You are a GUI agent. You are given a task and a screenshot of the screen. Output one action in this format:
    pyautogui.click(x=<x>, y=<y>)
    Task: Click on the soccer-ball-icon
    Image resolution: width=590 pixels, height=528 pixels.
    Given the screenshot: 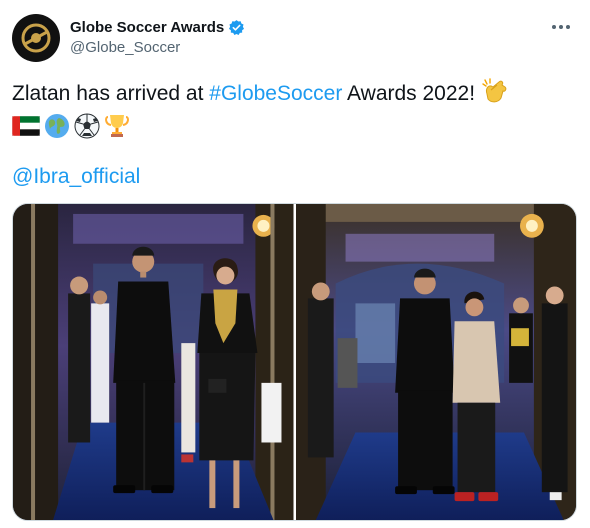 What is the action you would take?
    pyautogui.click(x=87, y=129)
    